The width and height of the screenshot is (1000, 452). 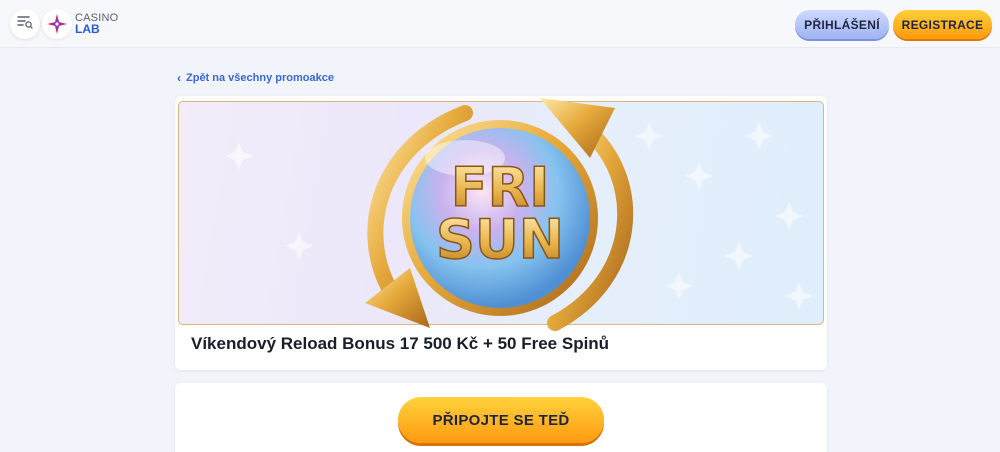 I want to click on orb-text-sun: SUN, so click(x=500, y=239).